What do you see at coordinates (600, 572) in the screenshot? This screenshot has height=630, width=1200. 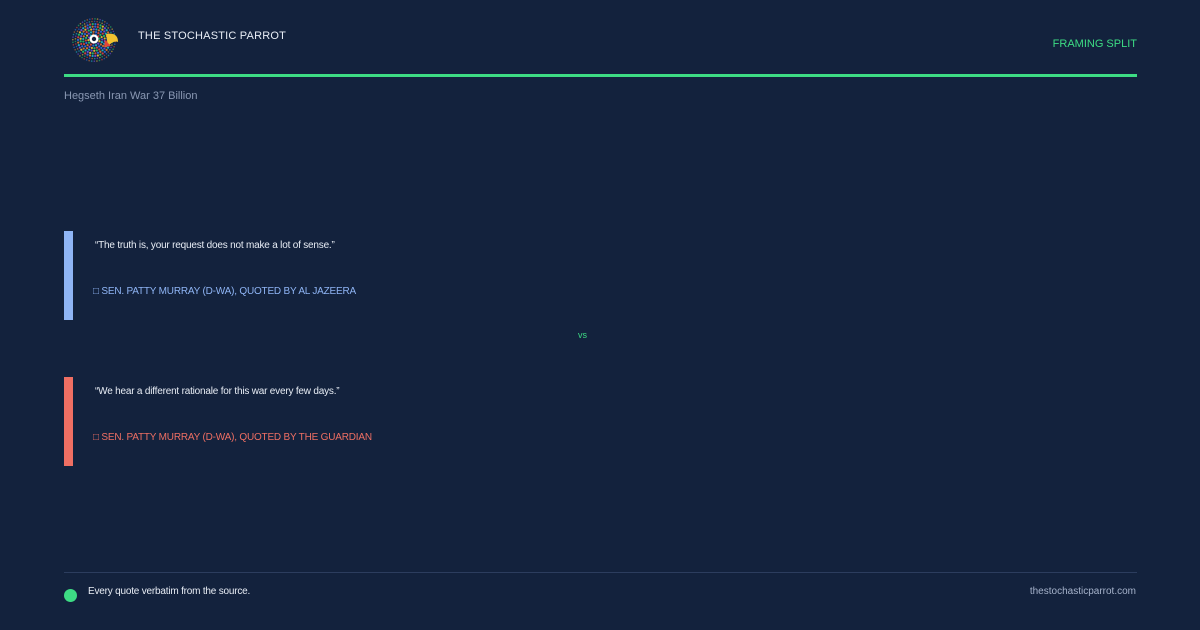 I see `footer-divider` at bounding box center [600, 572].